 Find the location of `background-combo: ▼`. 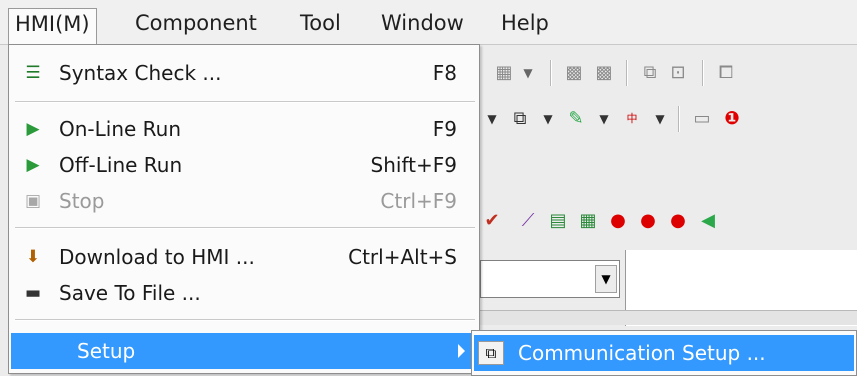

background-combo: ▼ is located at coordinates (550, 279).